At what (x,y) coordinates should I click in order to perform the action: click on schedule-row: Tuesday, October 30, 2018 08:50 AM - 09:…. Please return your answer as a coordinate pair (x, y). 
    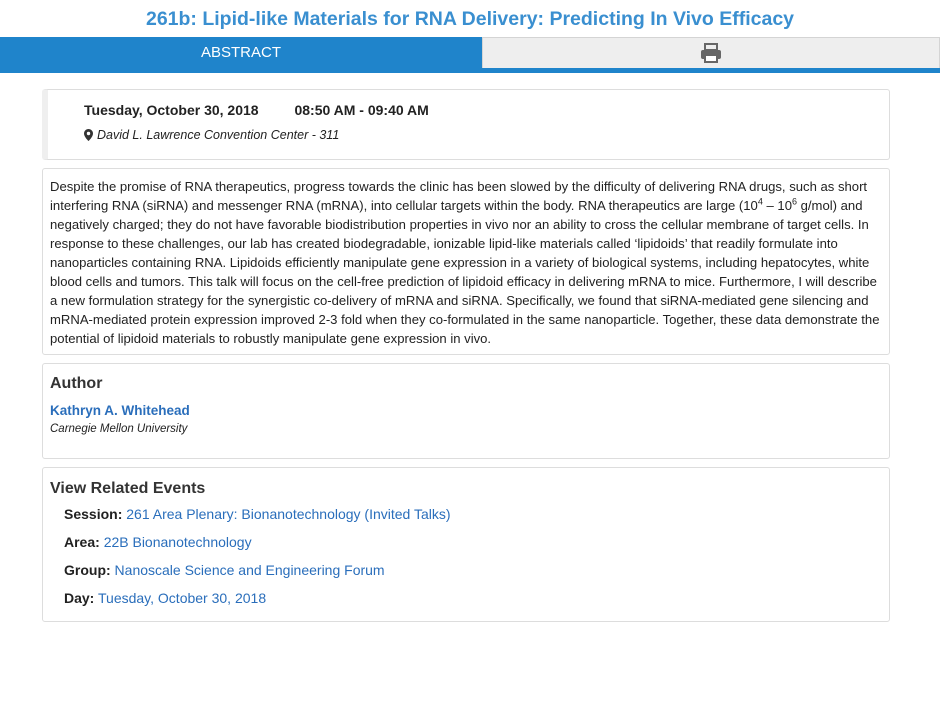
    Looking at the image, I should click on (486, 110).